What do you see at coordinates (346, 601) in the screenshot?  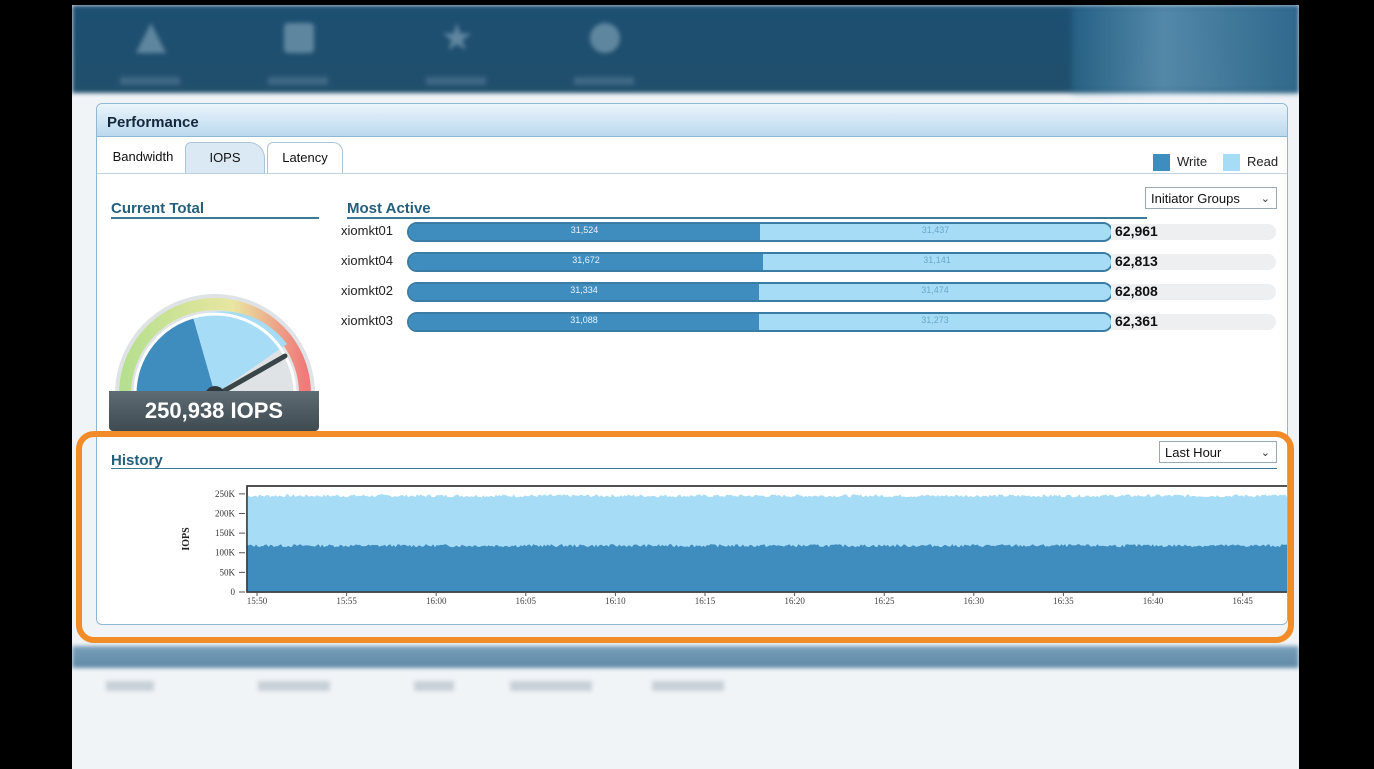 I see `x-tick-label: 15:55` at bounding box center [346, 601].